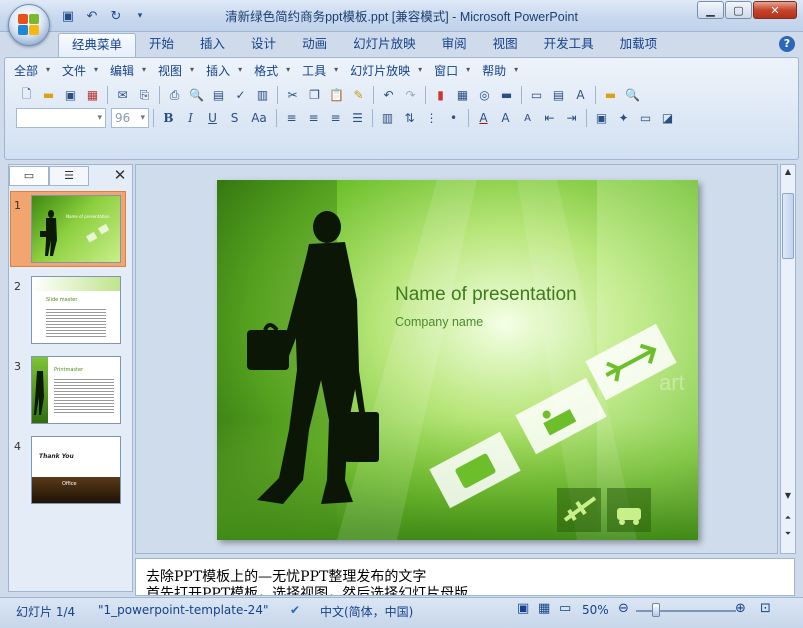 The height and width of the screenshot is (628, 803). Describe the element at coordinates (595, 610) in the screenshot. I see `zoom-level: 50%` at that location.